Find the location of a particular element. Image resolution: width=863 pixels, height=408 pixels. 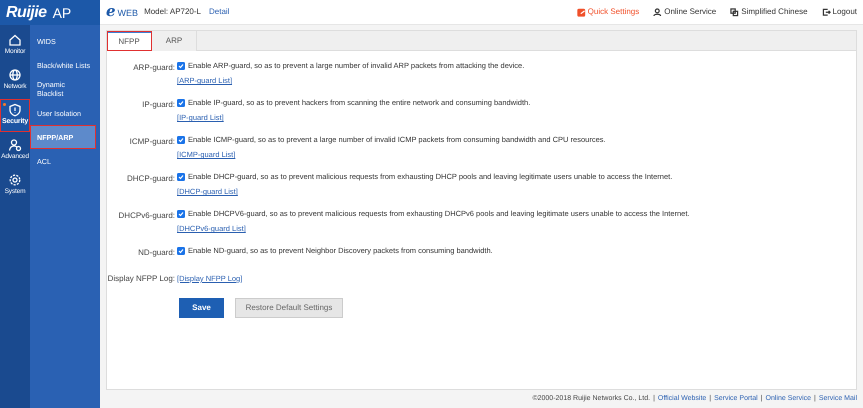

logout-link: Logout is located at coordinates (839, 12).